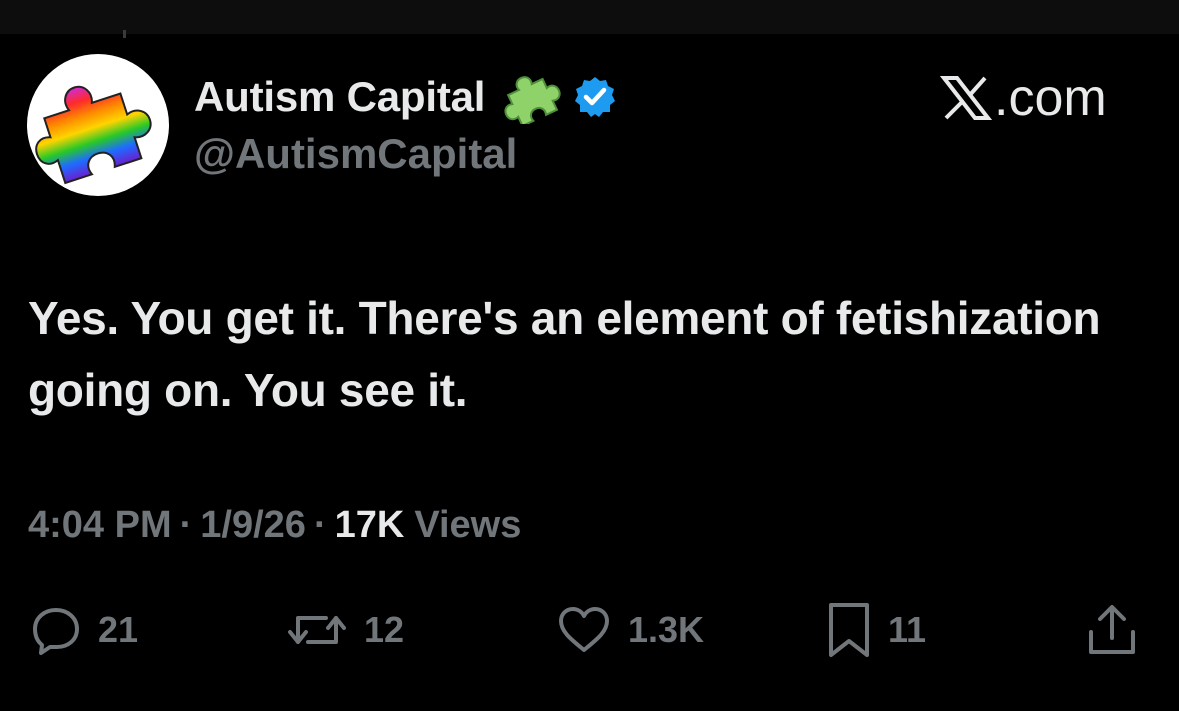 The height and width of the screenshot is (711, 1179). I want to click on display-name: Autism Capital, so click(339, 97).